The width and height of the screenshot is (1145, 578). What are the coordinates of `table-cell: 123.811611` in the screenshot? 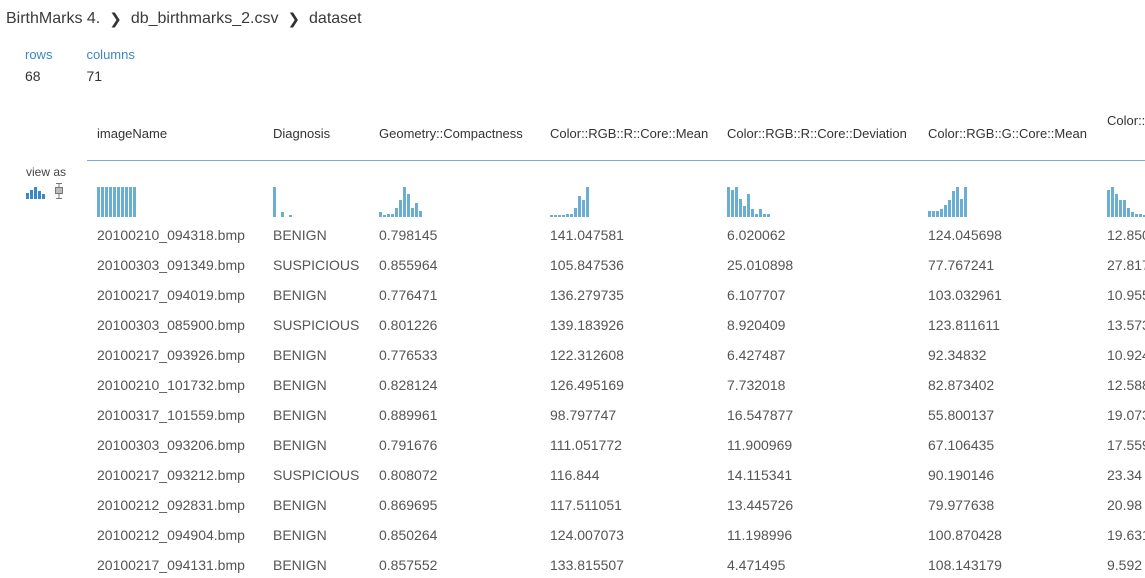 It's located at (964, 325).